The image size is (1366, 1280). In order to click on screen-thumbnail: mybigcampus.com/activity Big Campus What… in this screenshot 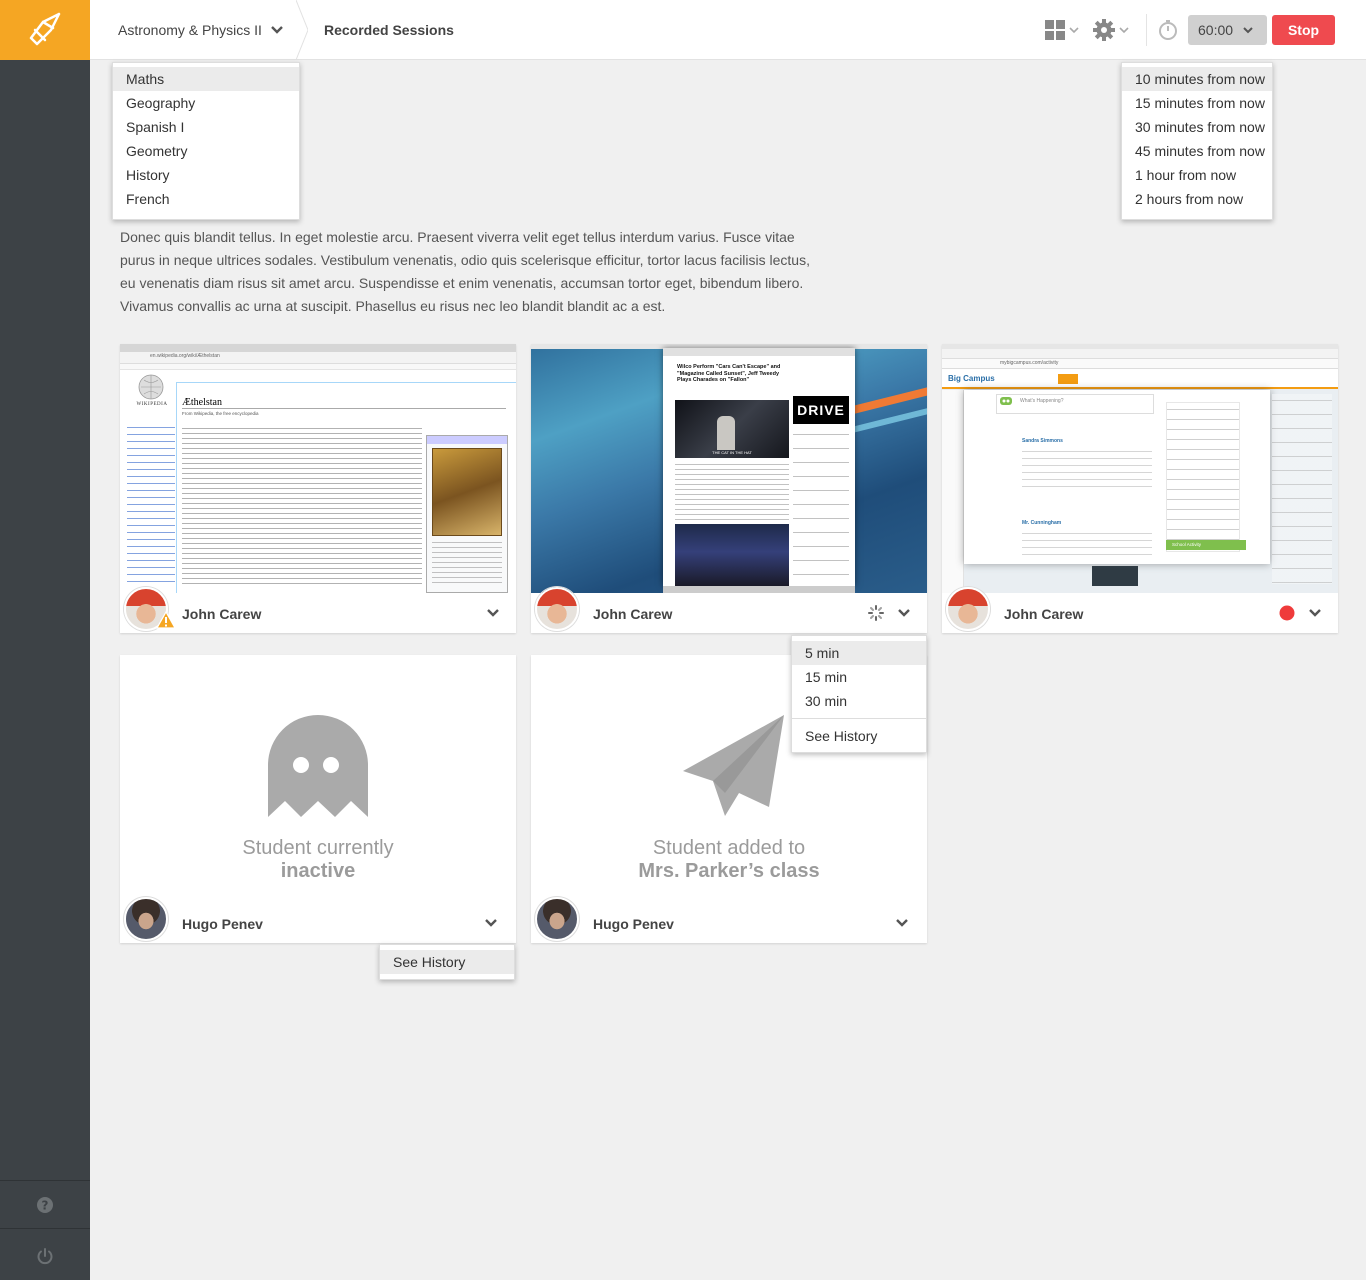, I will do `click(1140, 468)`.